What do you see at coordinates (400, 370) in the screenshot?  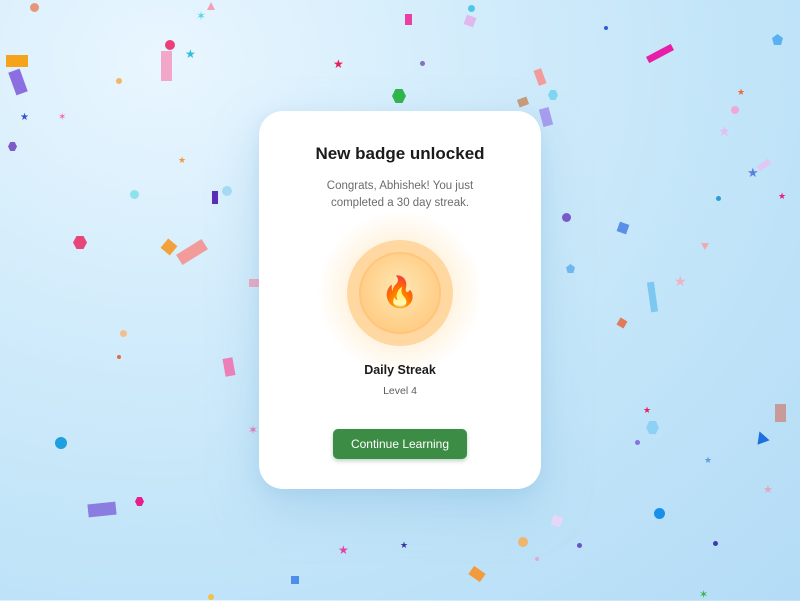 I see `badge-name: Daily Streak` at bounding box center [400, 370].